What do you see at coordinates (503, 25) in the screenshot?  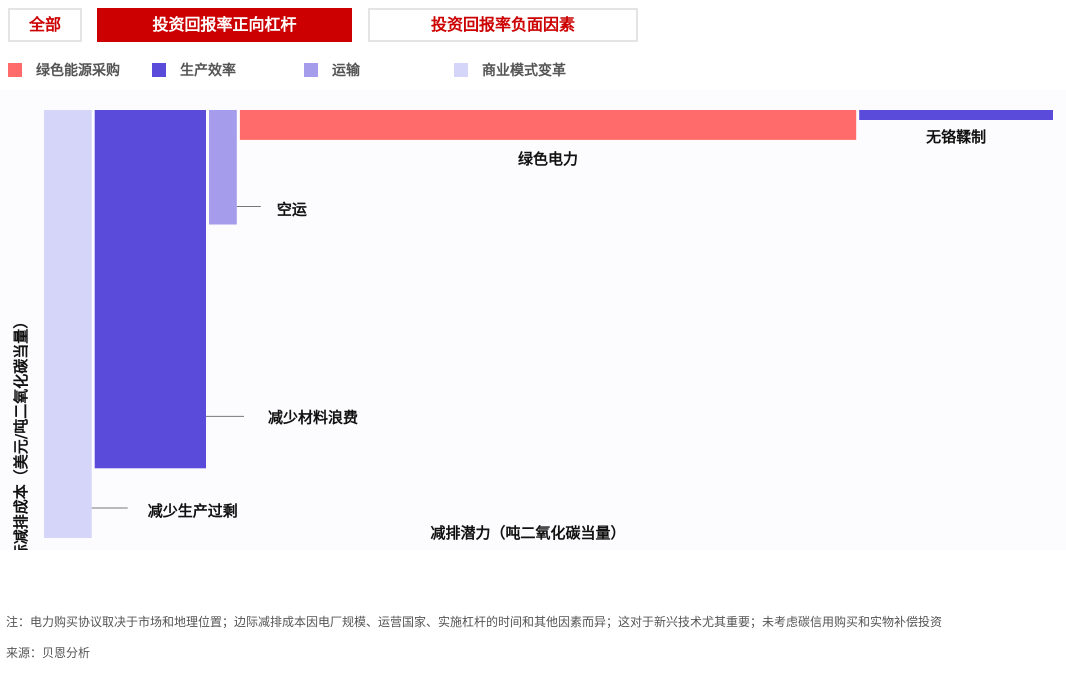 I see `tab-roi-negative-factors: 投资回报率负面因素` at bounding box center [503, 25].